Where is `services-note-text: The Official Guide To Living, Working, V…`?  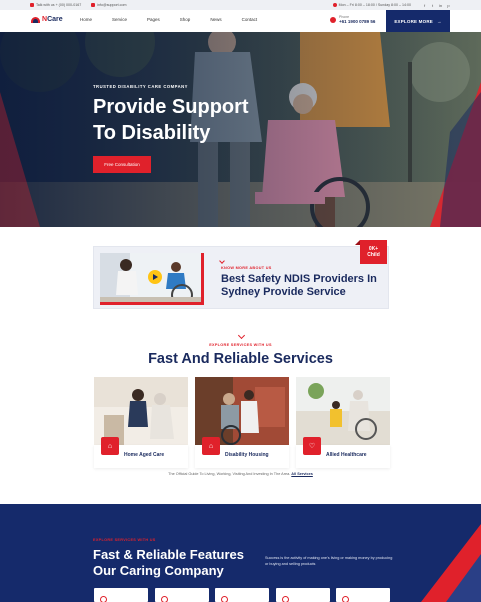 services-note-text: The Official Guide To Living, Working, V… is located at coordinates (229, 474).